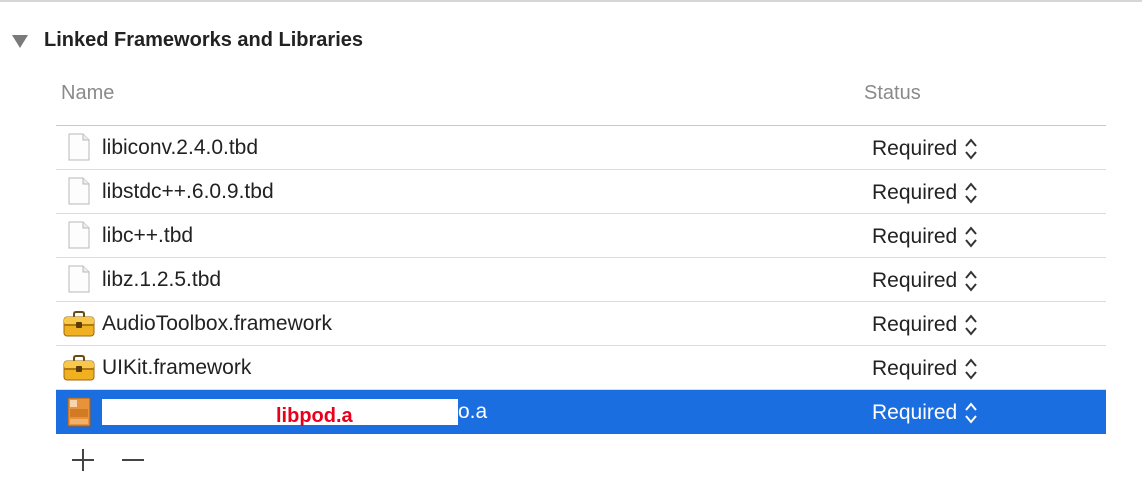 The image size is (1142, 496). I want to click on table-toolbar, so click(108, 460).